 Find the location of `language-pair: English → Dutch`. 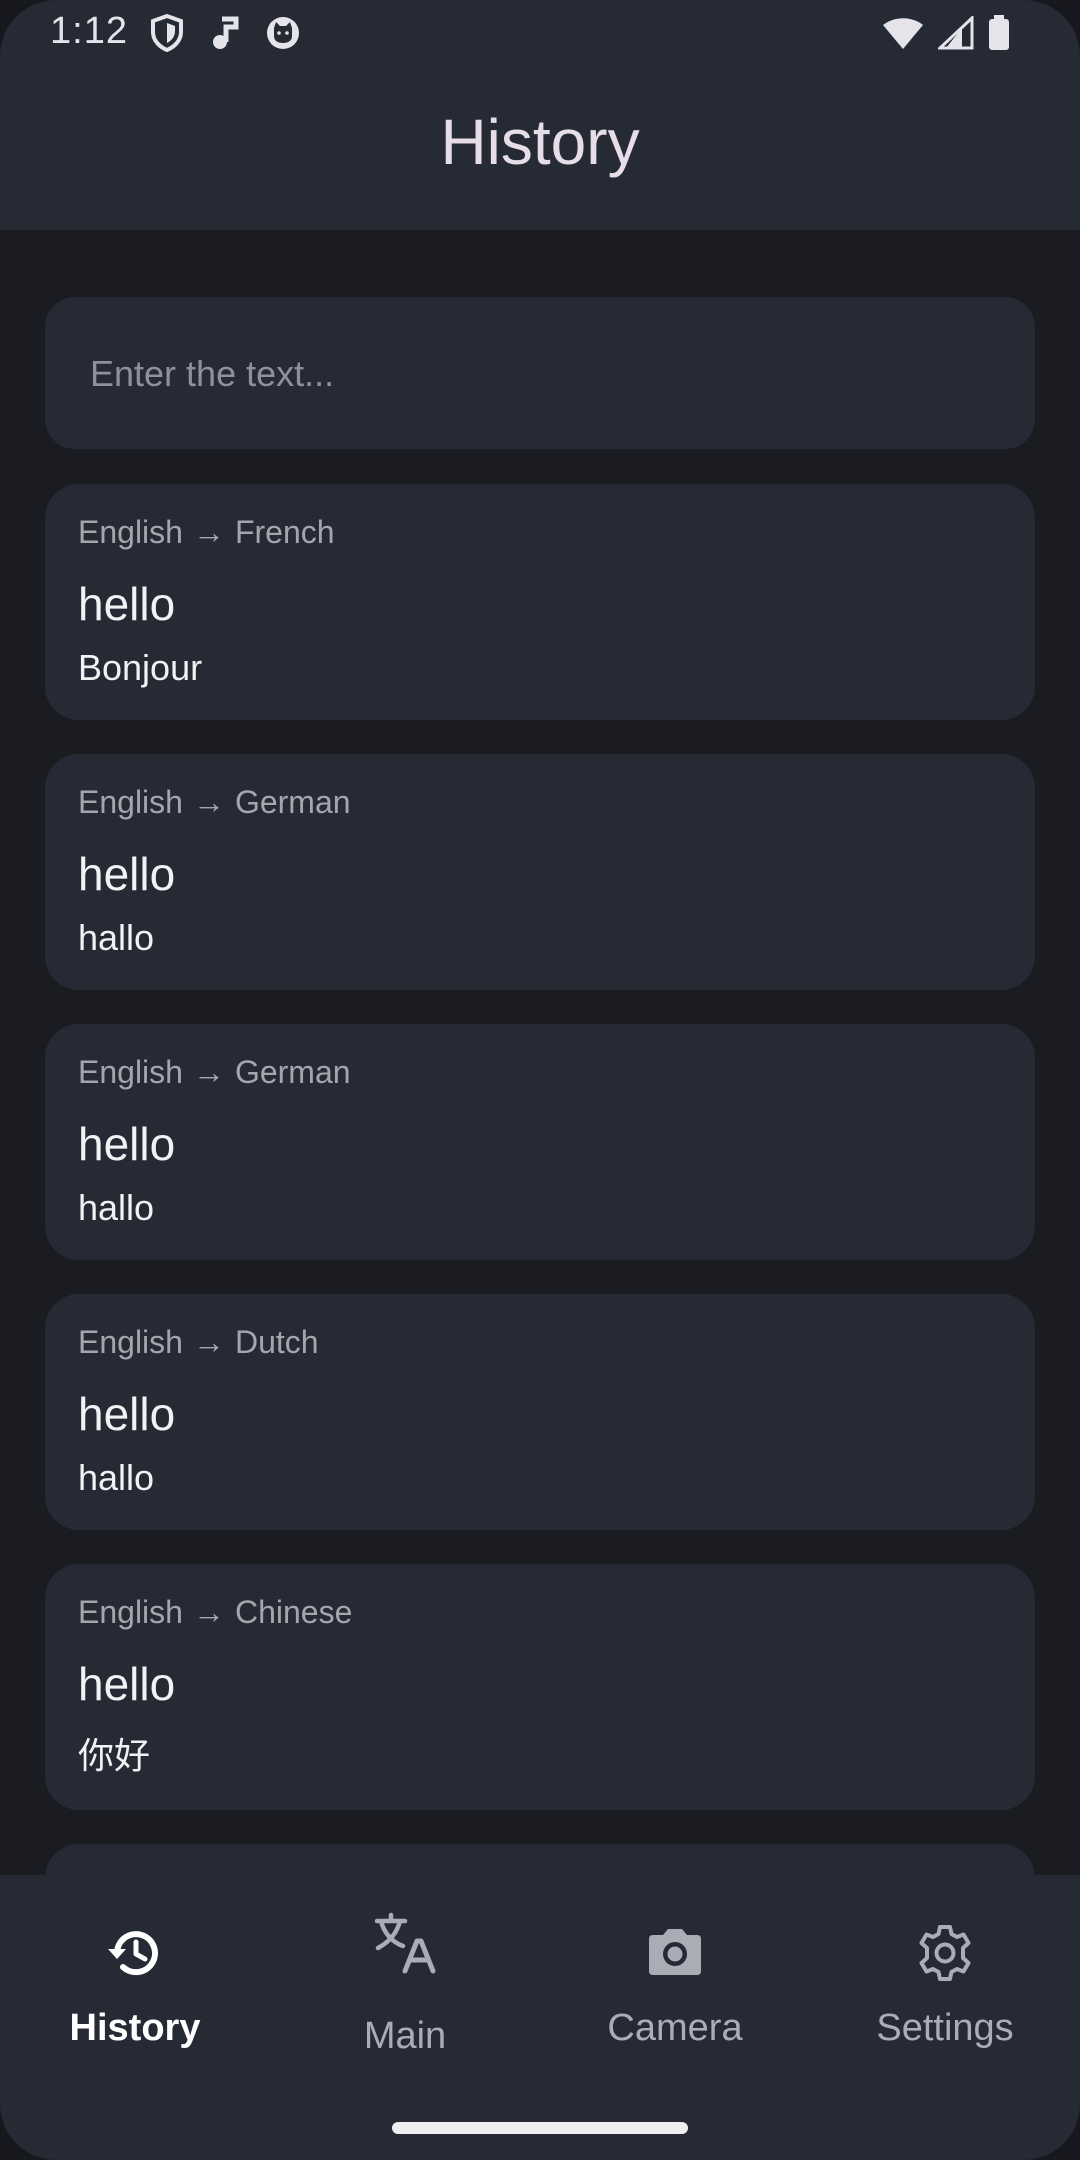

language-pair: English → Dutch is located at coordinates (198, 1342).